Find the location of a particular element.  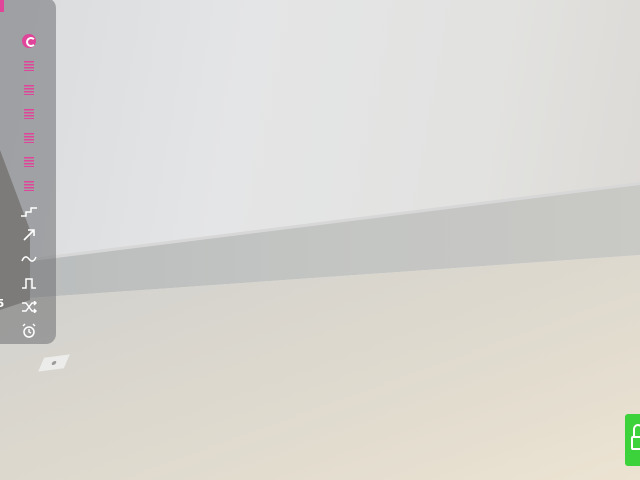

unlock-button is located at coordinates (632, 440).